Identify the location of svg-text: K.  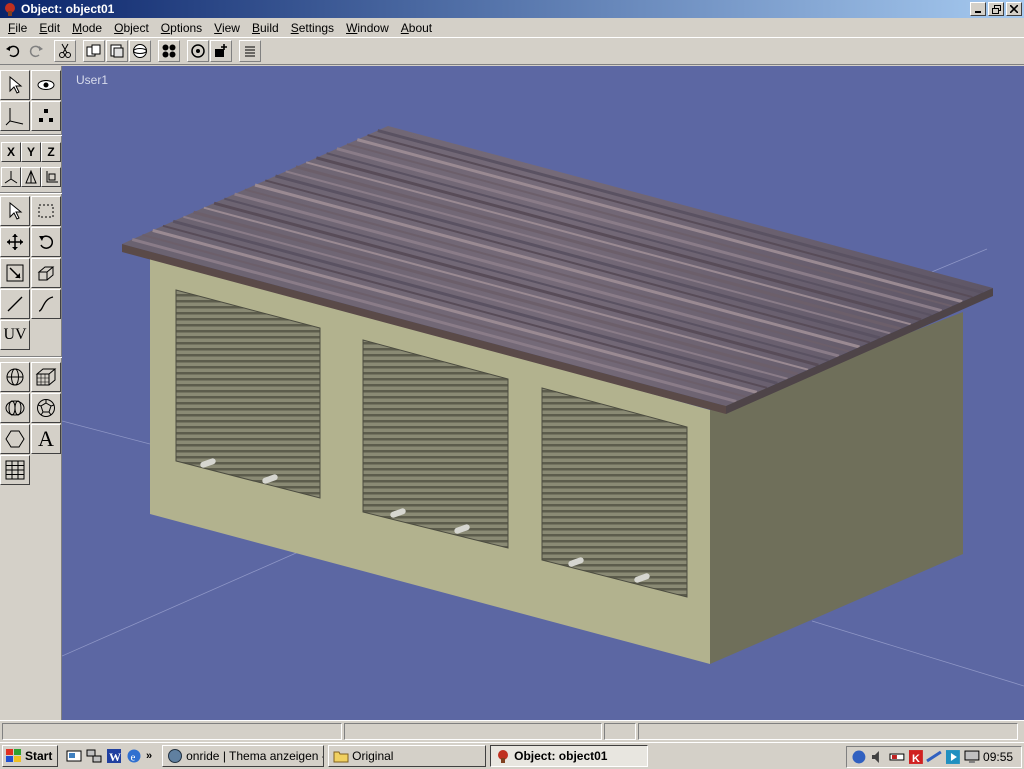
(916, 759).